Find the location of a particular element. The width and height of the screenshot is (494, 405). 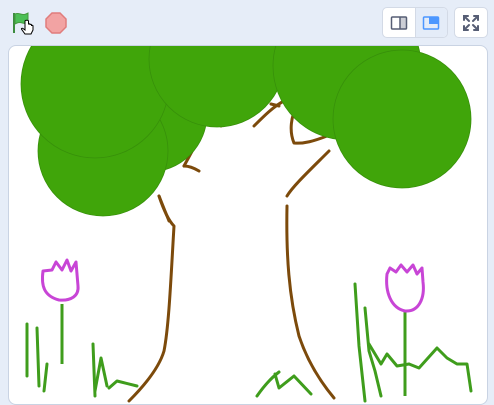

stage-size-toggle is located at coordinates (415, 22).